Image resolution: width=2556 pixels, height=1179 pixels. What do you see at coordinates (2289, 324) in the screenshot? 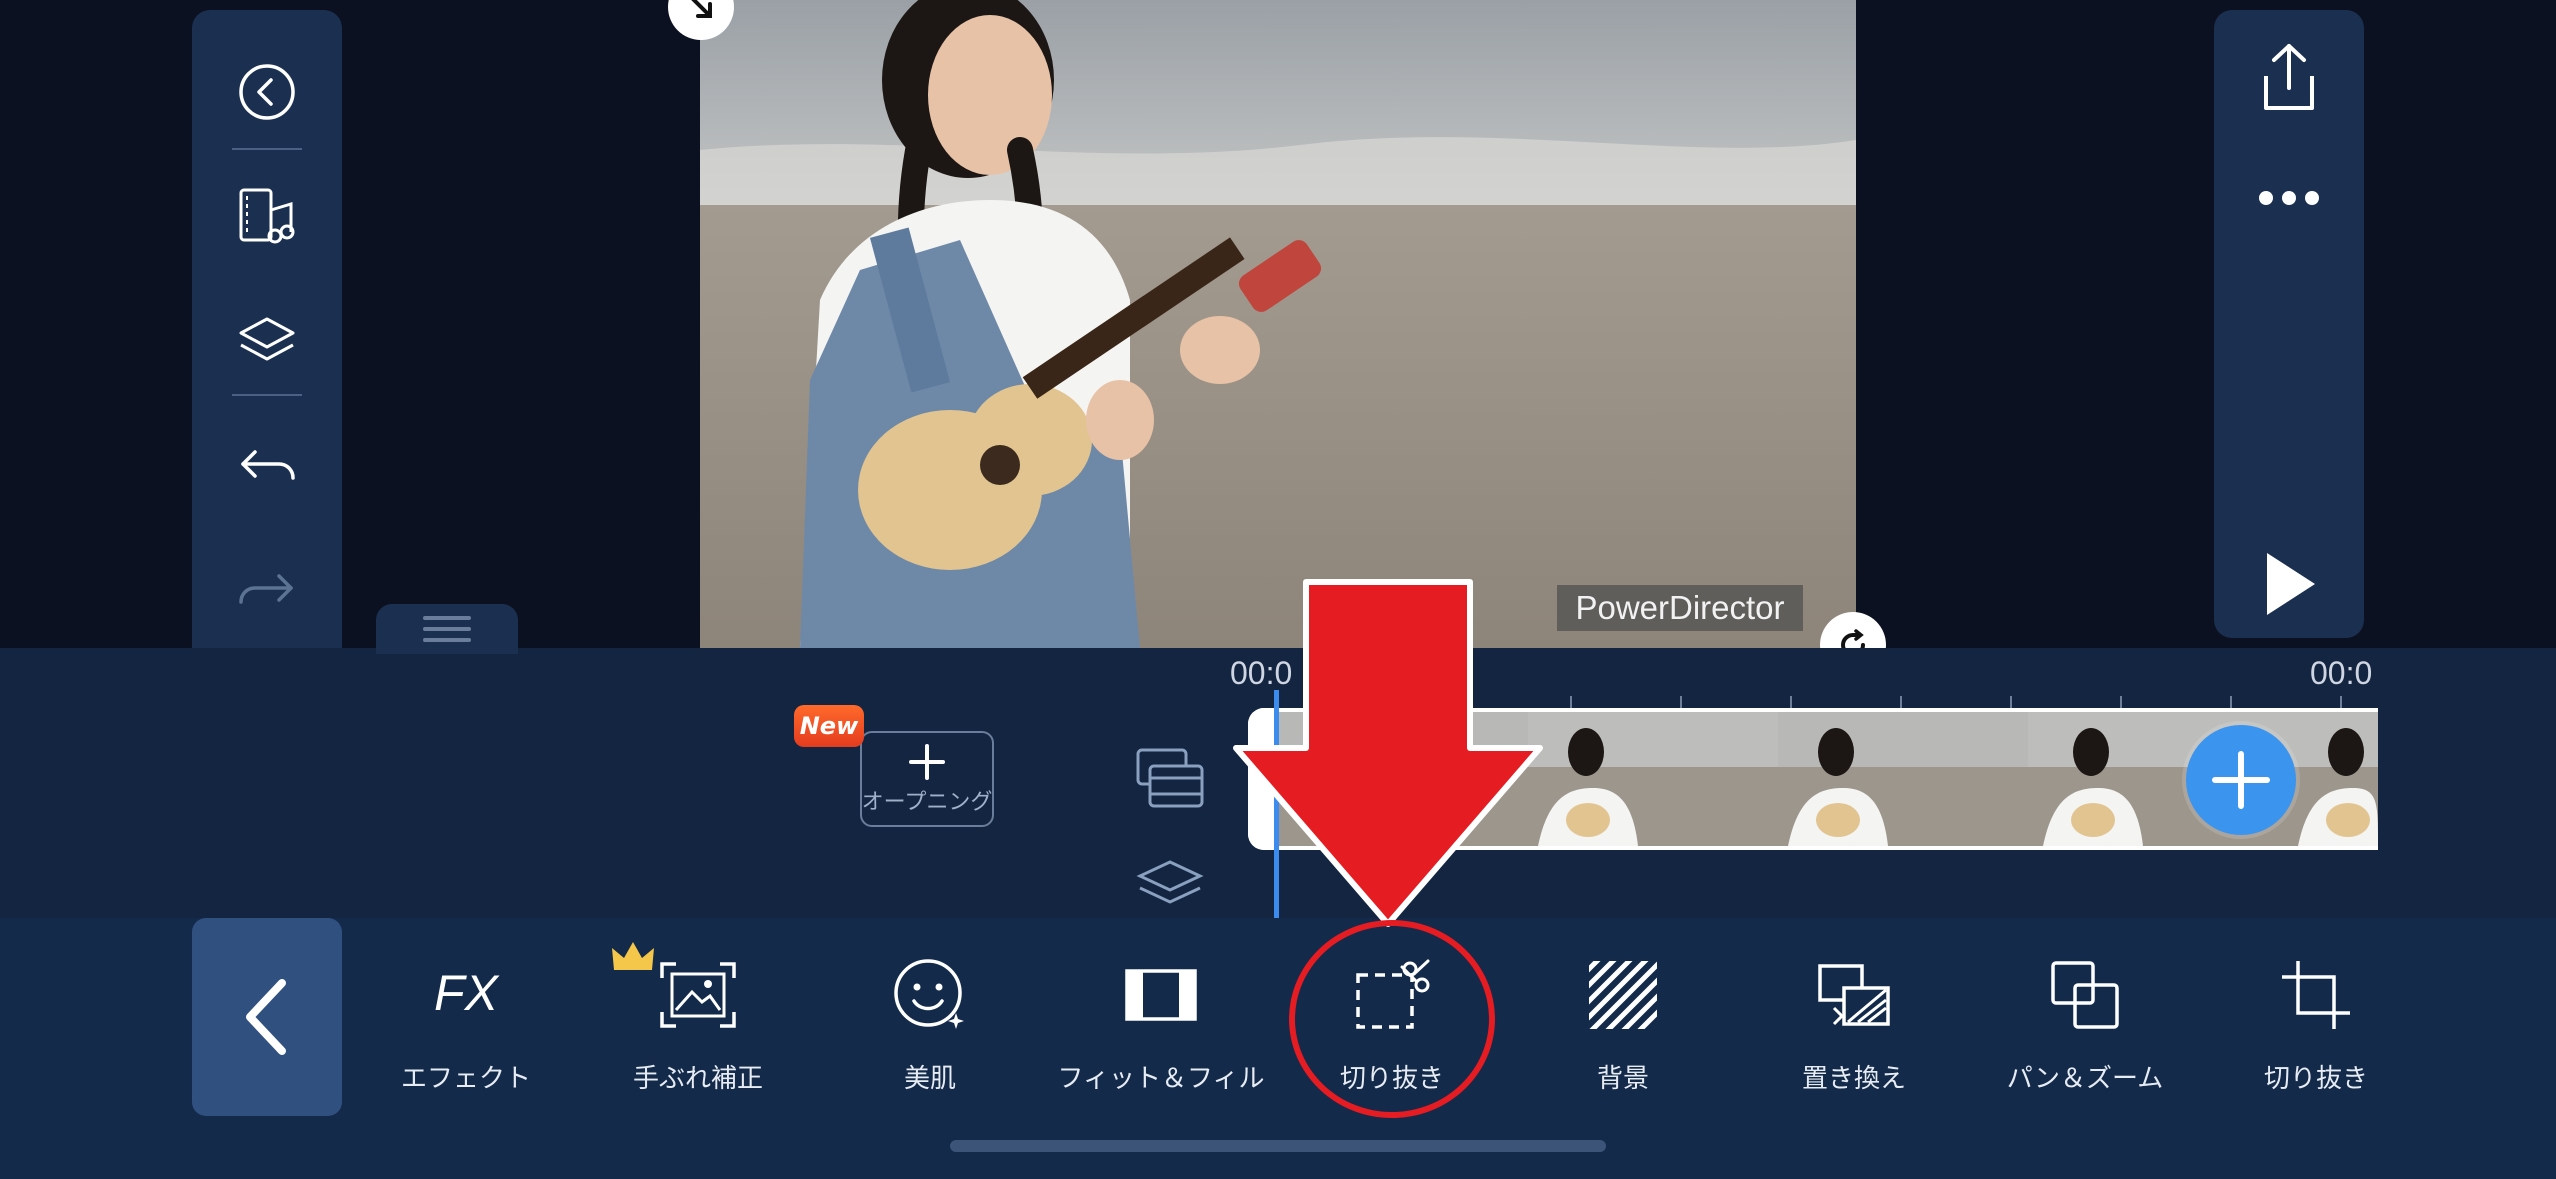
I see `right-rail` at bounding box center [2289, 324].